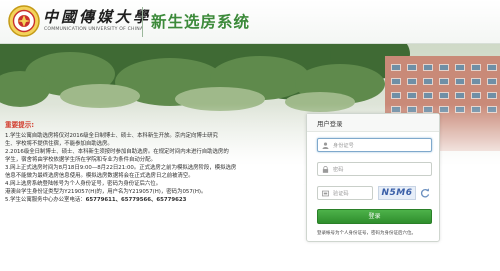  Describe the element at coordinates (94, 29) in the screenshot. I see `university-name-english: COMMUNICATION UNIVERSITY OF CHINA` at that location.